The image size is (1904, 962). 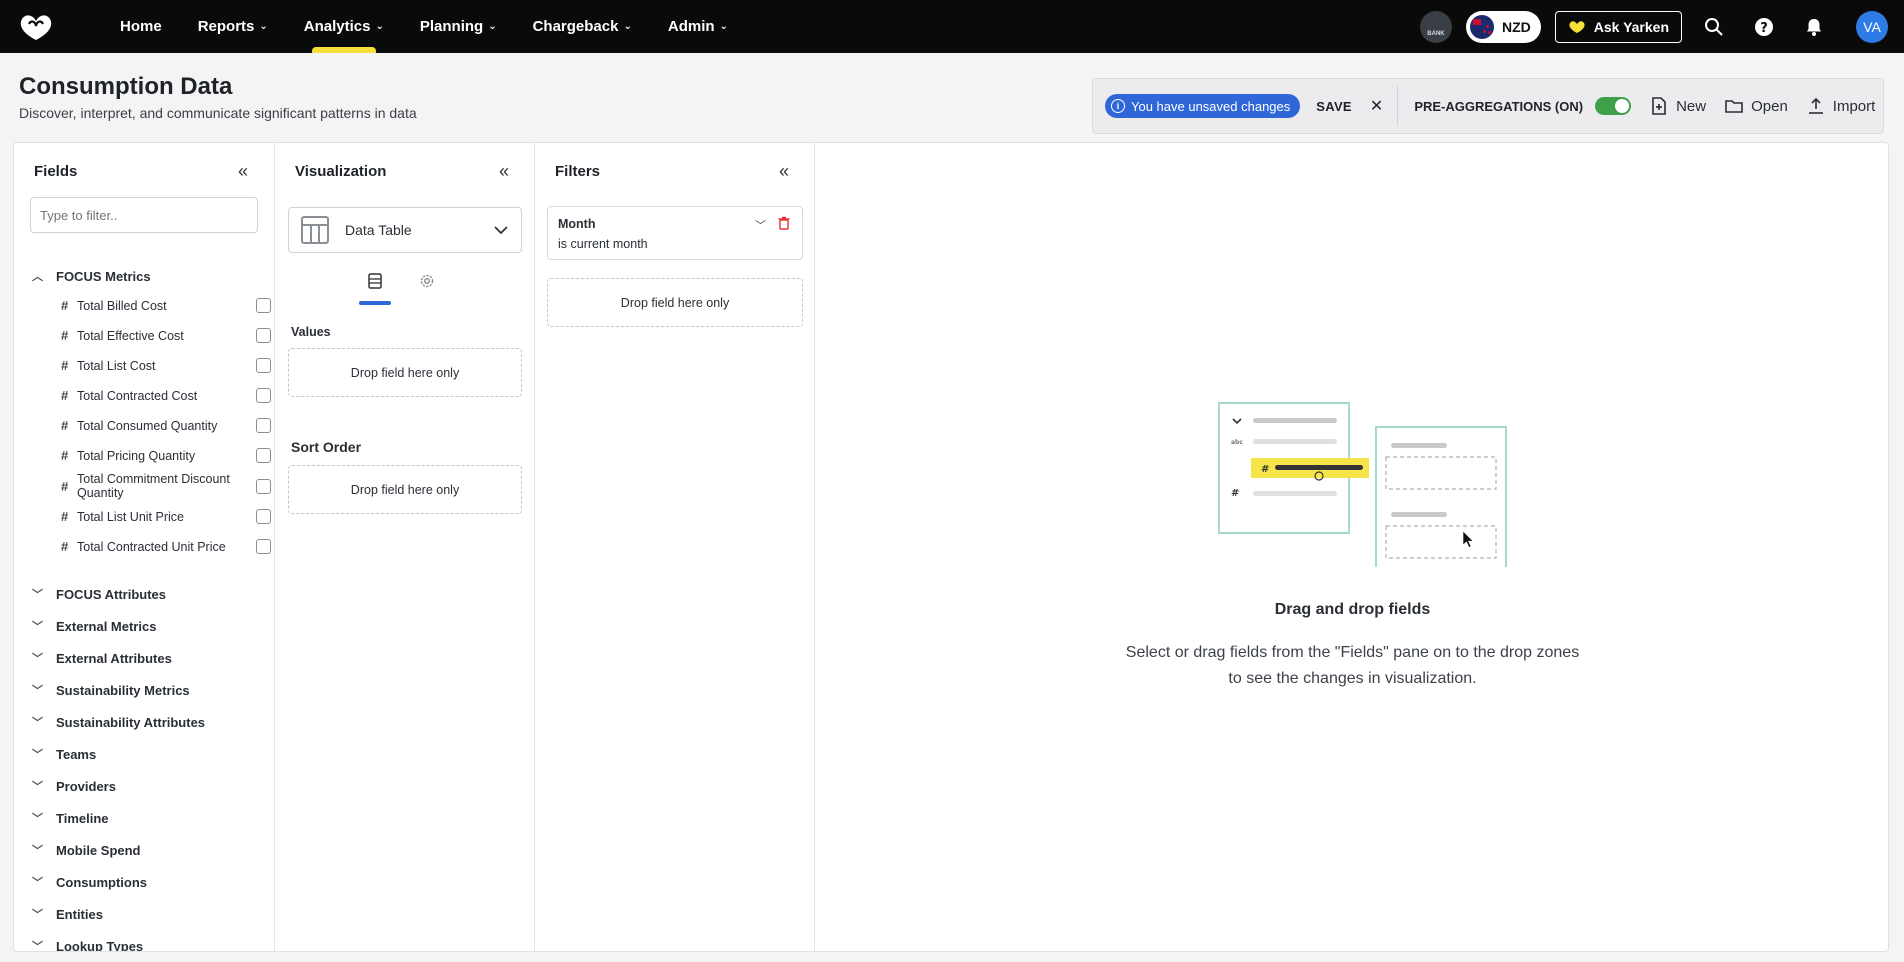 I want to click on collapse-fields-icon: «, so click(x=243, y=171).